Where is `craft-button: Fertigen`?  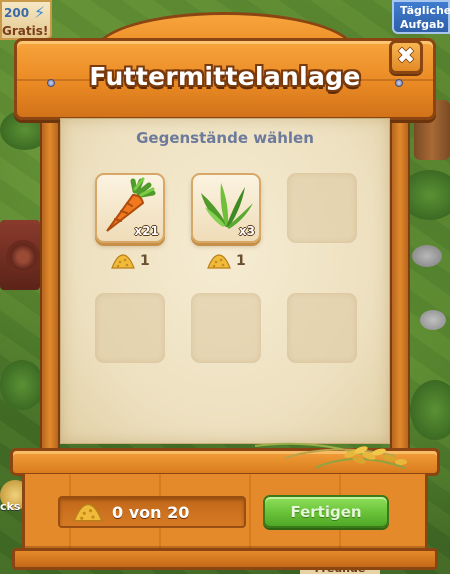
craft-button: Fertigen is located at coordinates (326, 511).